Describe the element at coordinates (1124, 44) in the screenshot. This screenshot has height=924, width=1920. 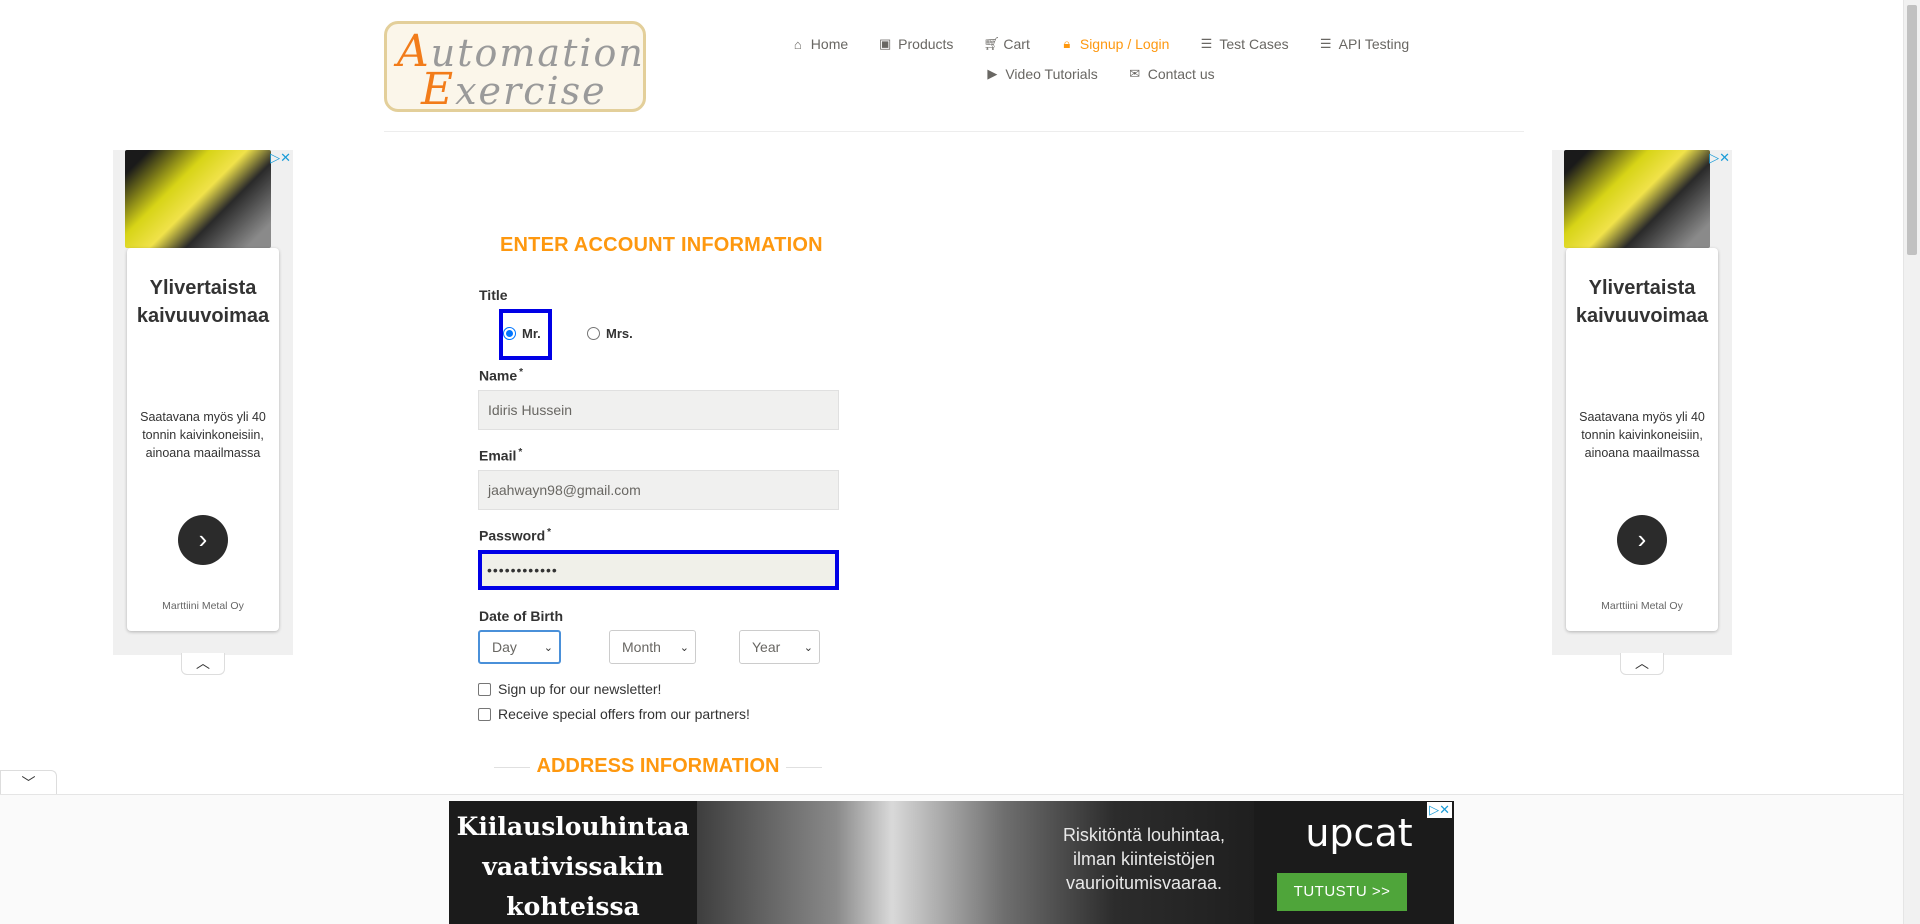
I see `nav-signup-login-label: Signup / Login` at that location.